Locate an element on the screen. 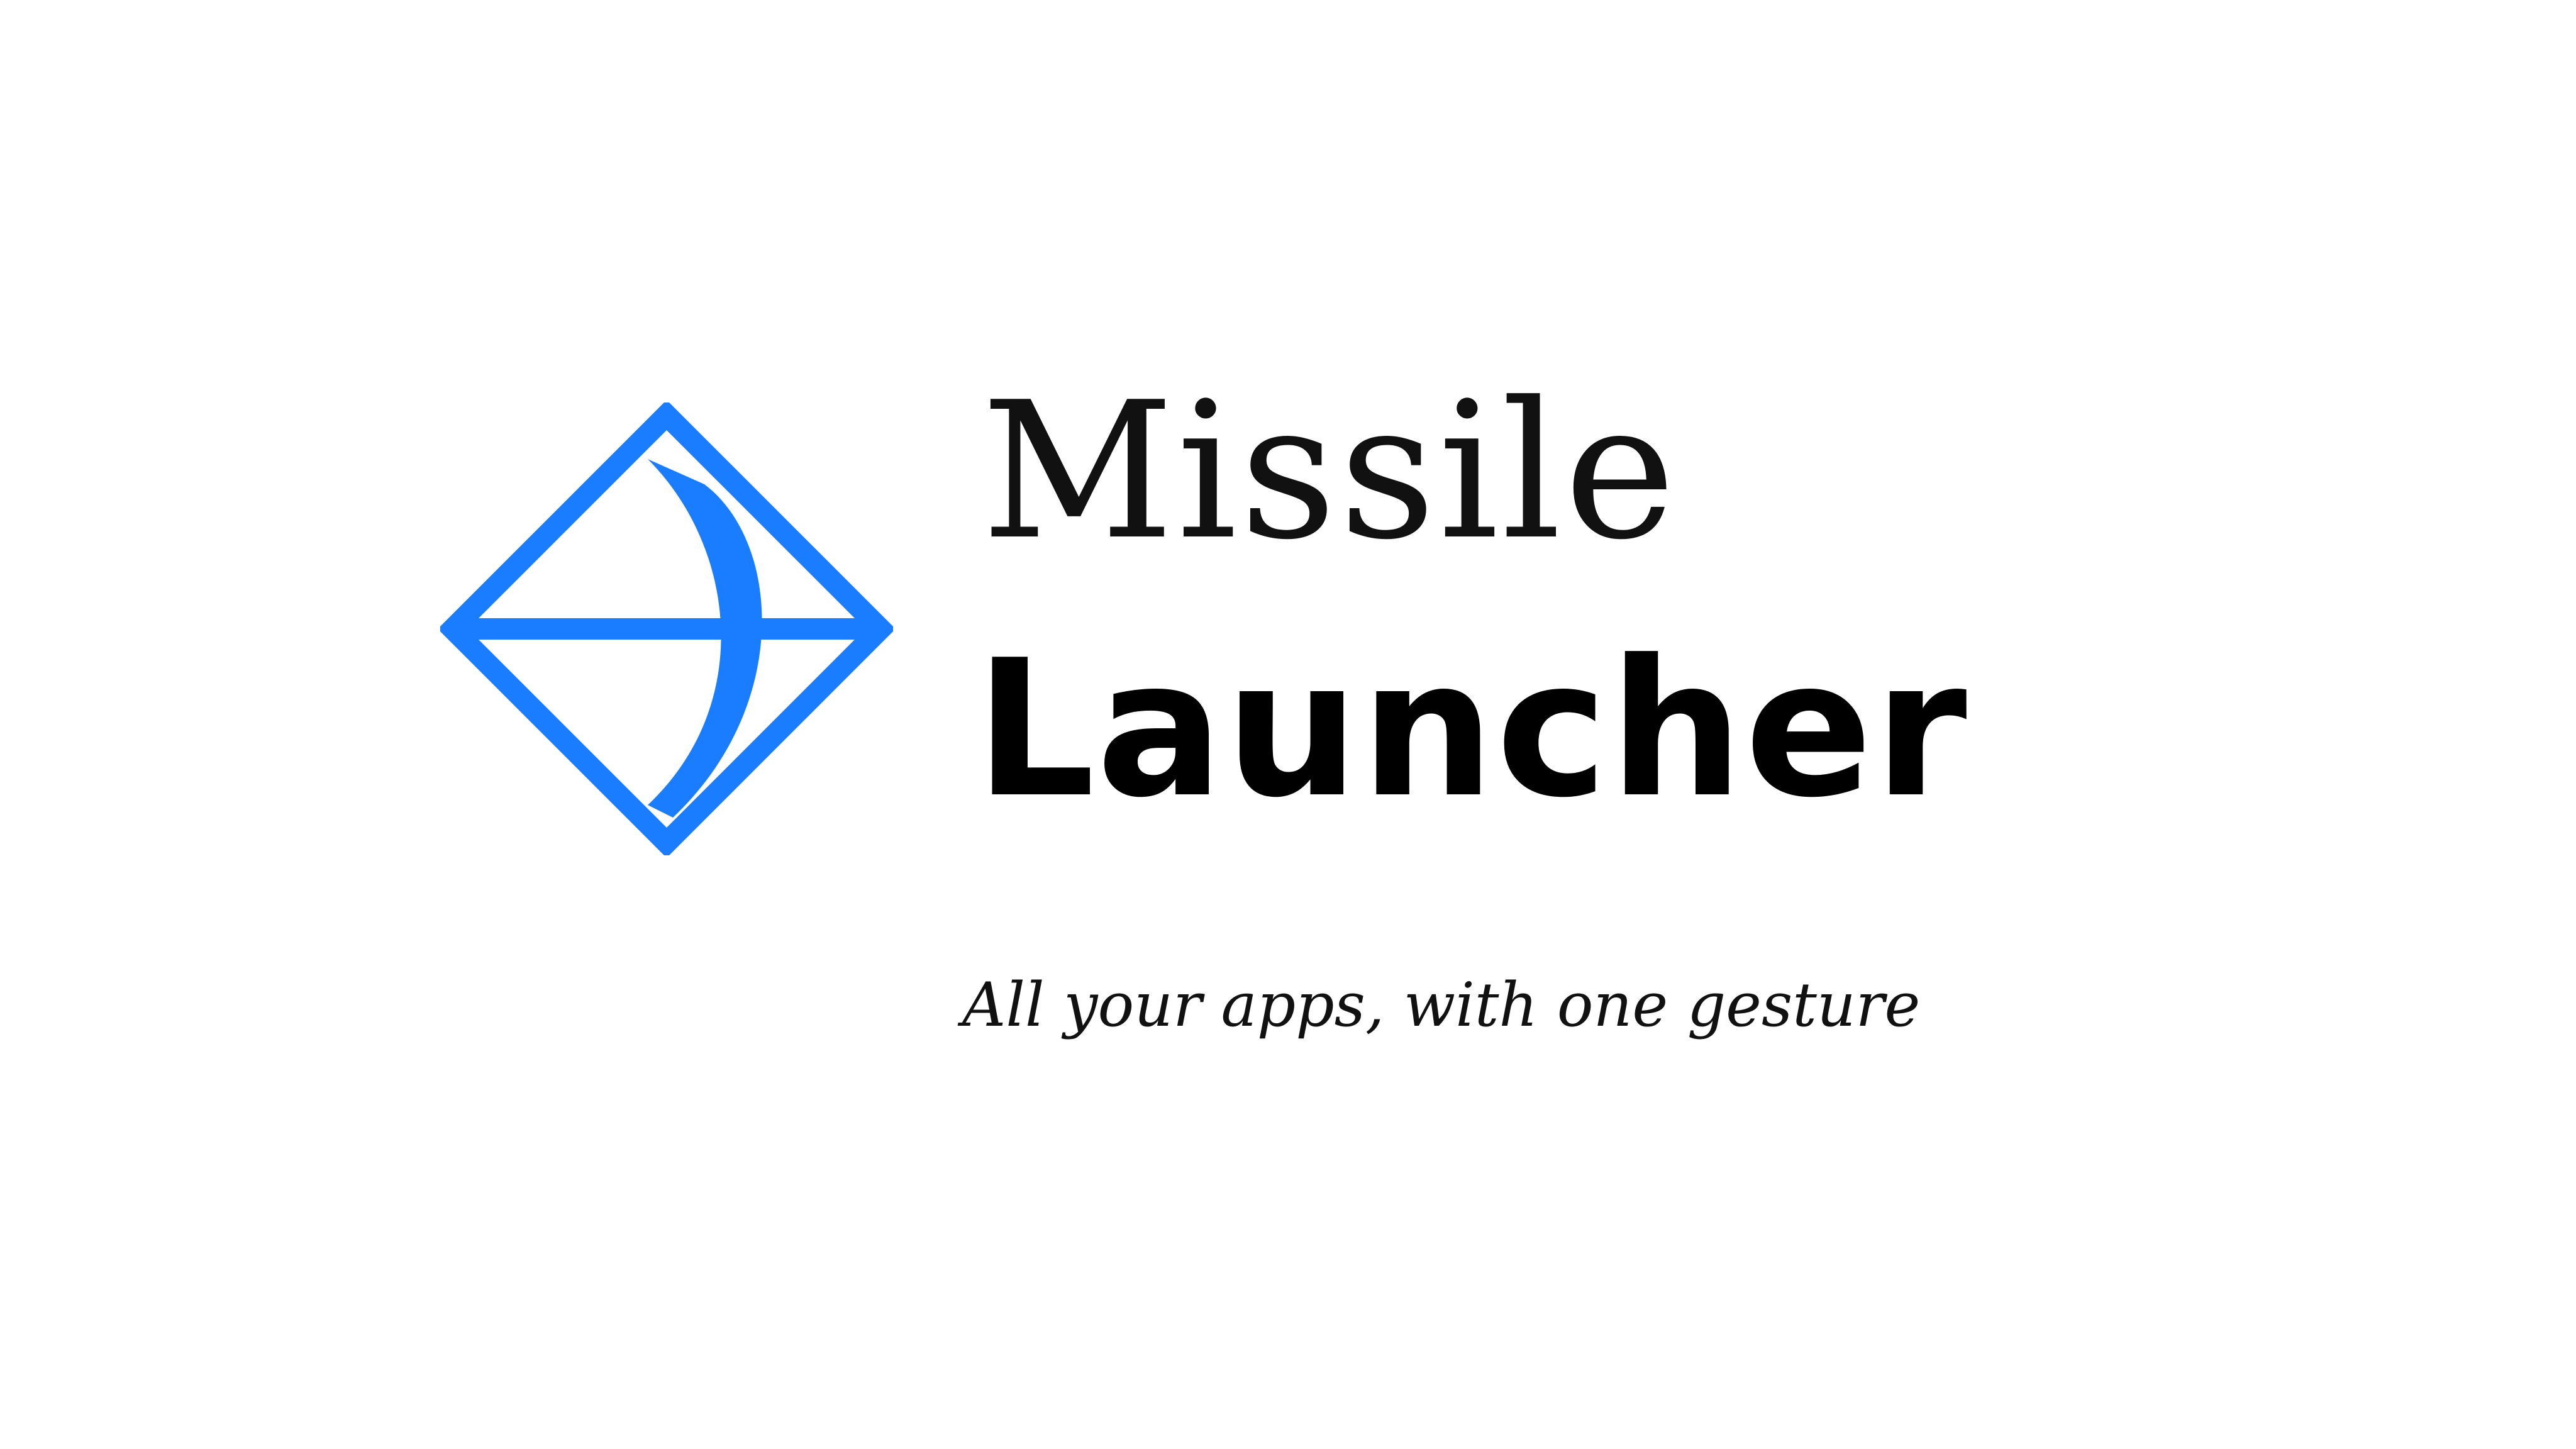 The height and width of the screenshot is (1449, 2576). app-name-line1: Missile is located at coordinates (1330, 471).